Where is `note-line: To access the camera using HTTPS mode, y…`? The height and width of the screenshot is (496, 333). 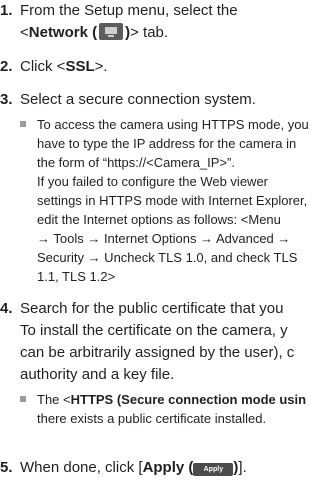
note-line: To access the camera using HTTPS mode, y… is located at coordinates (173, 124).